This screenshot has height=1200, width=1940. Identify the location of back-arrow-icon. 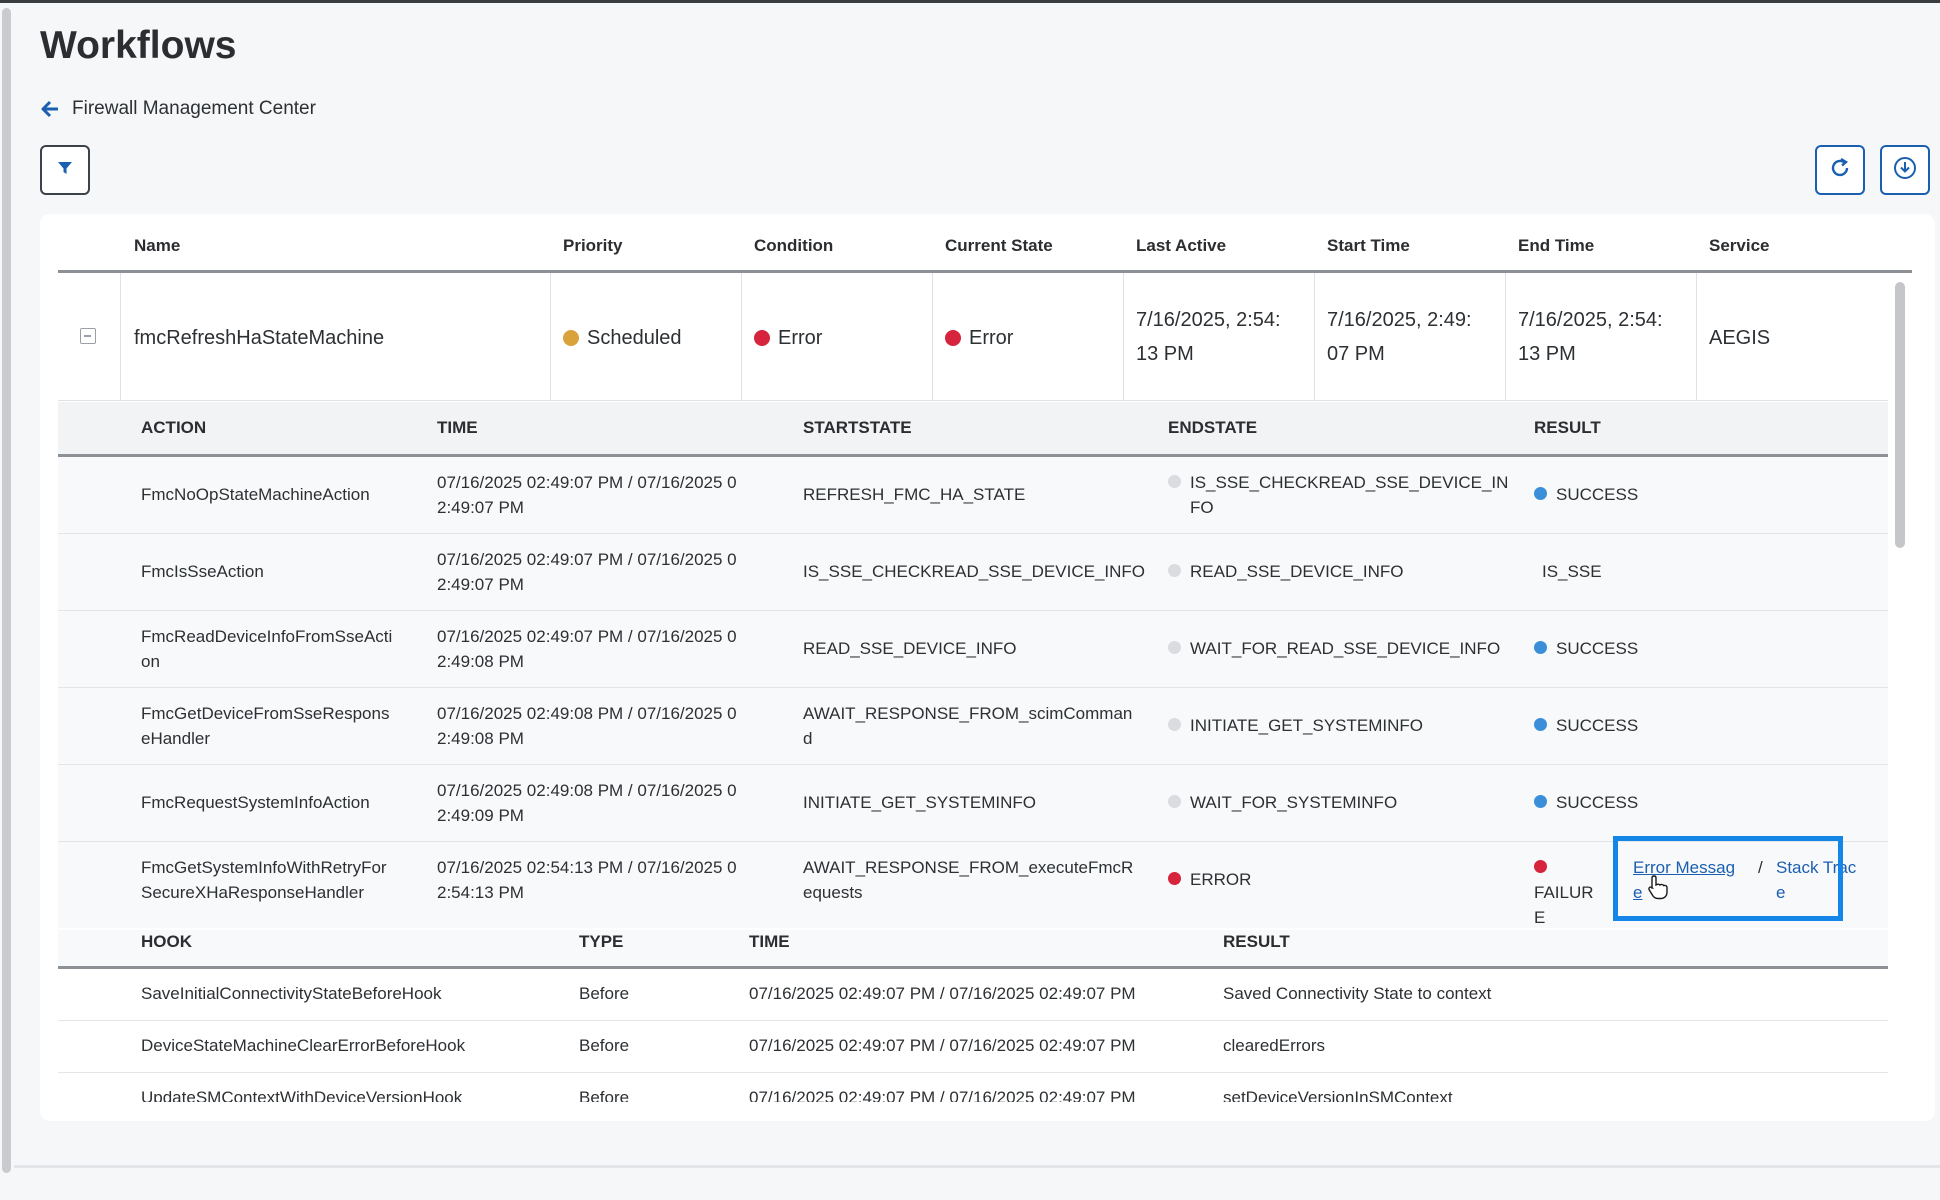
(50, 109).